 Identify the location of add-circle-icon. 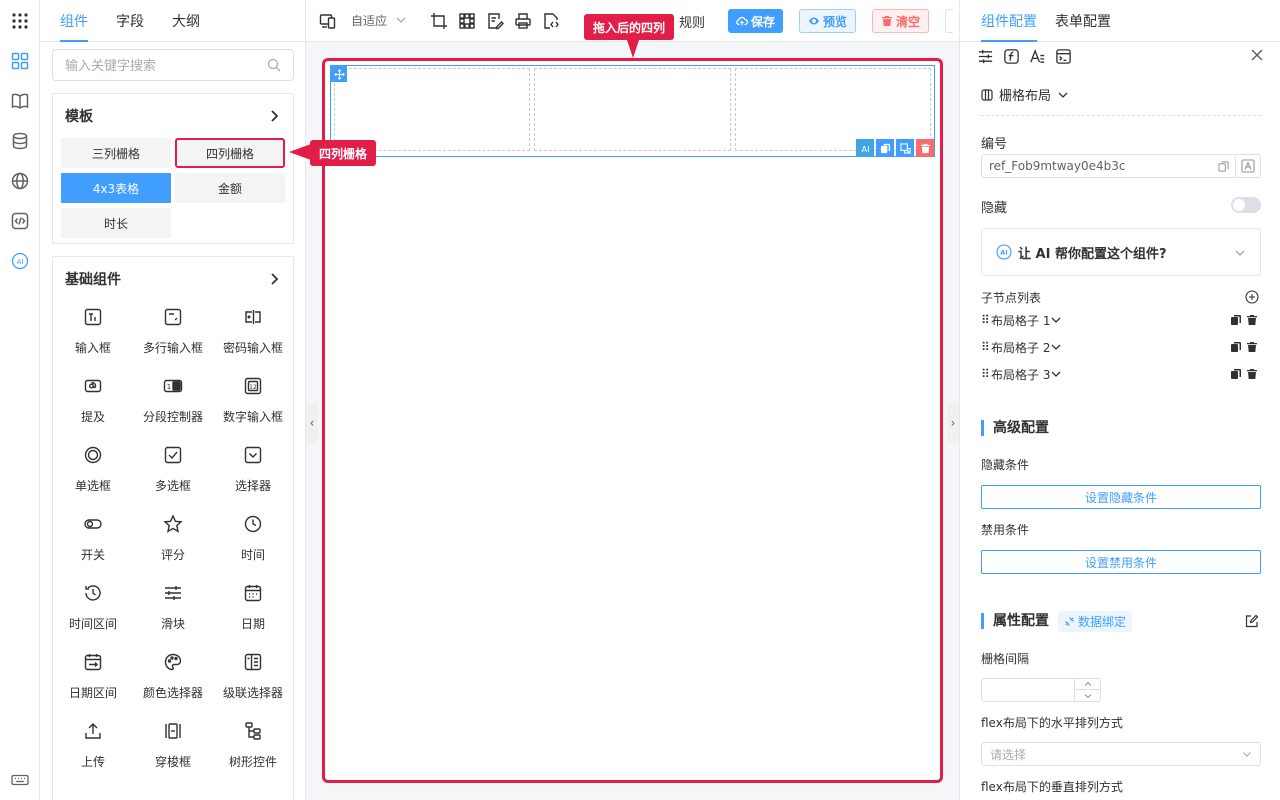
(1252, 297).